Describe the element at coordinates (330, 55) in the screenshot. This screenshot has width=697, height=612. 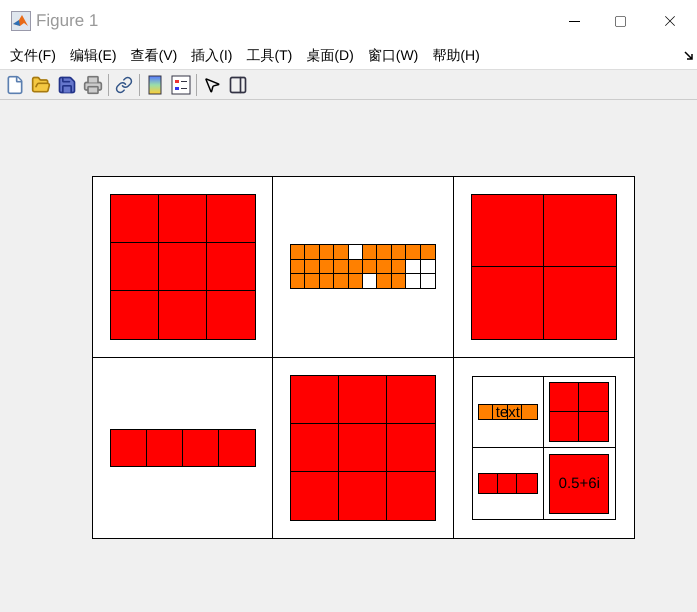
I see `menu-item: 桌面(D)` at that location.